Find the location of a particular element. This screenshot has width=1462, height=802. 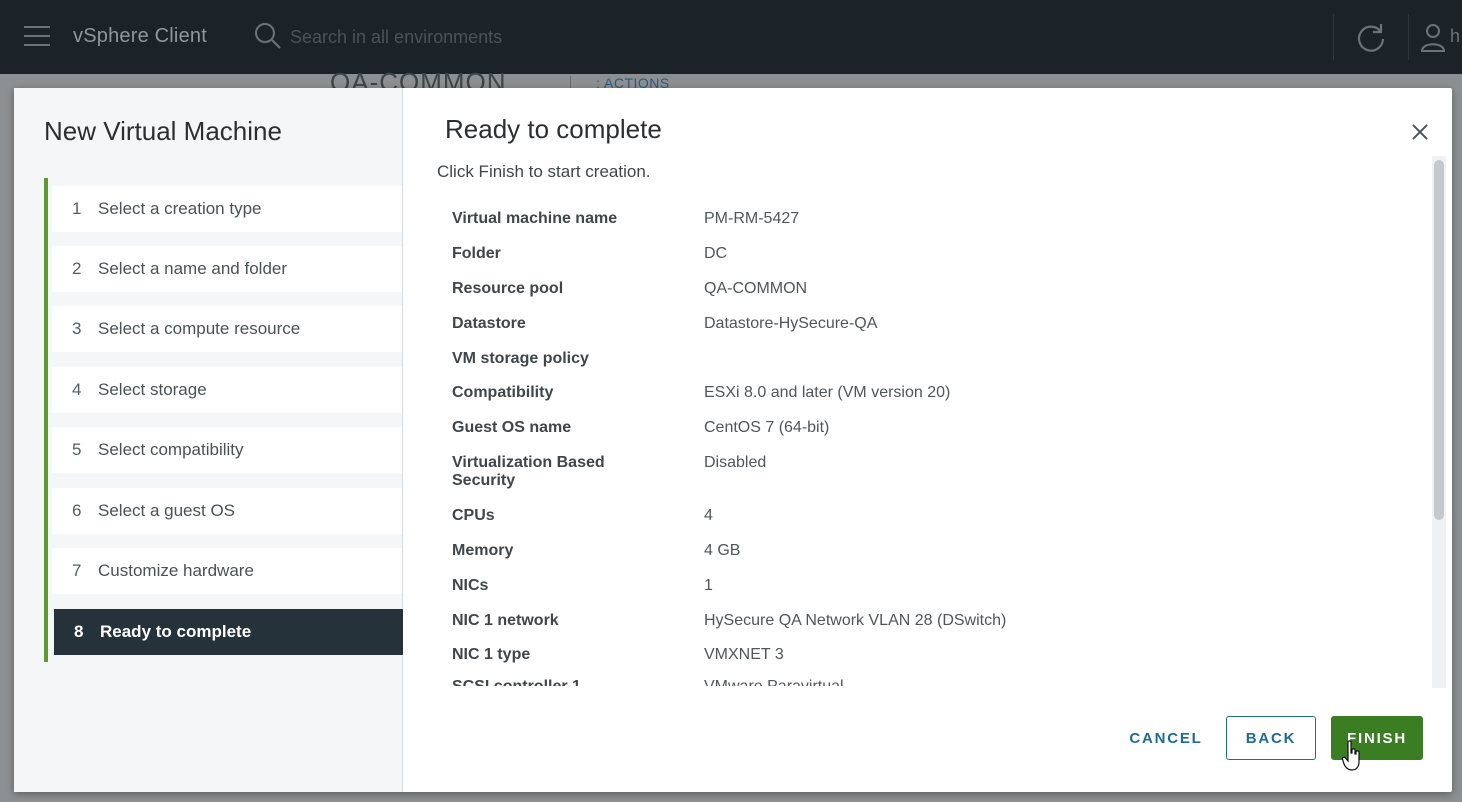

wizard-step-2: 2 Select a name and folder is located at coordinates (227, 269).